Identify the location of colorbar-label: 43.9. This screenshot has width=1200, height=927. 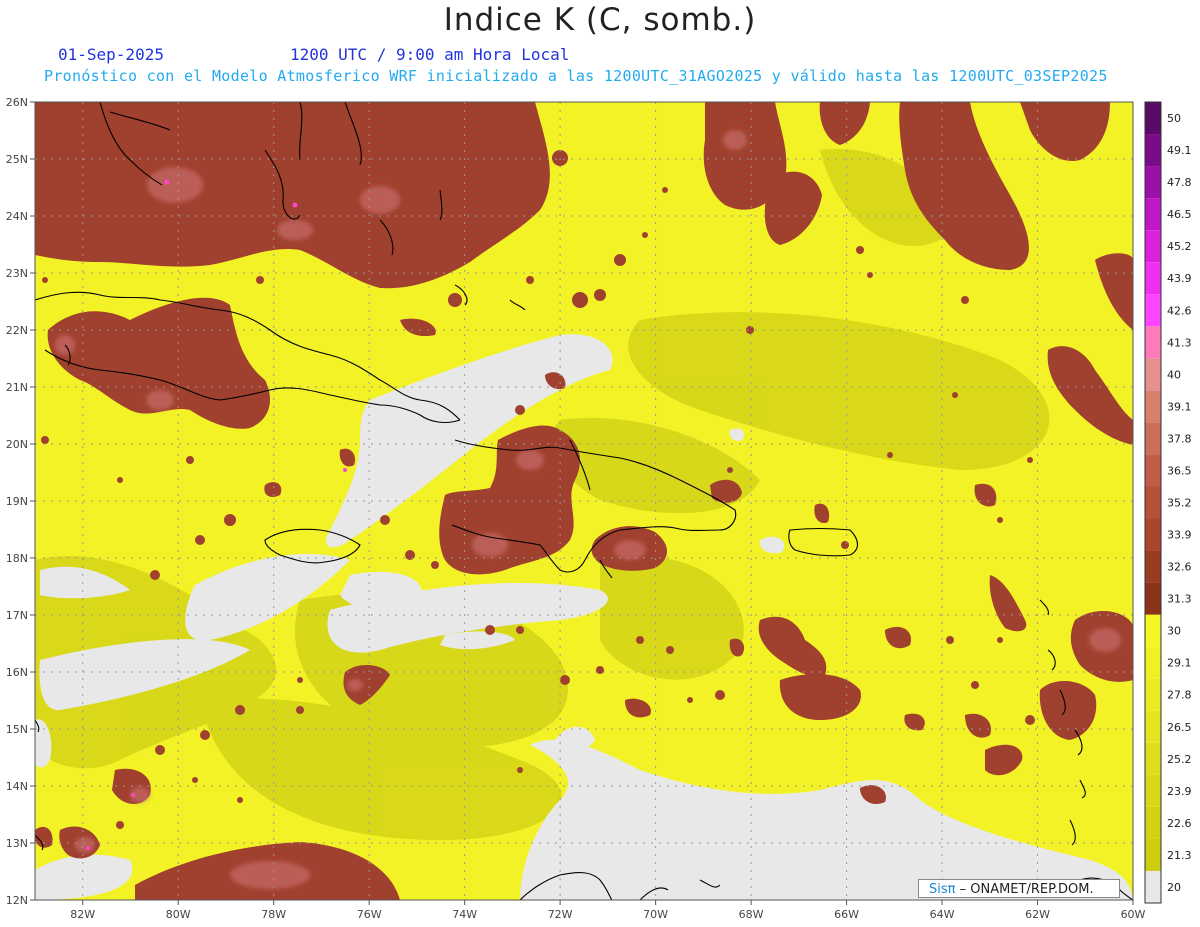
(1179, 278).